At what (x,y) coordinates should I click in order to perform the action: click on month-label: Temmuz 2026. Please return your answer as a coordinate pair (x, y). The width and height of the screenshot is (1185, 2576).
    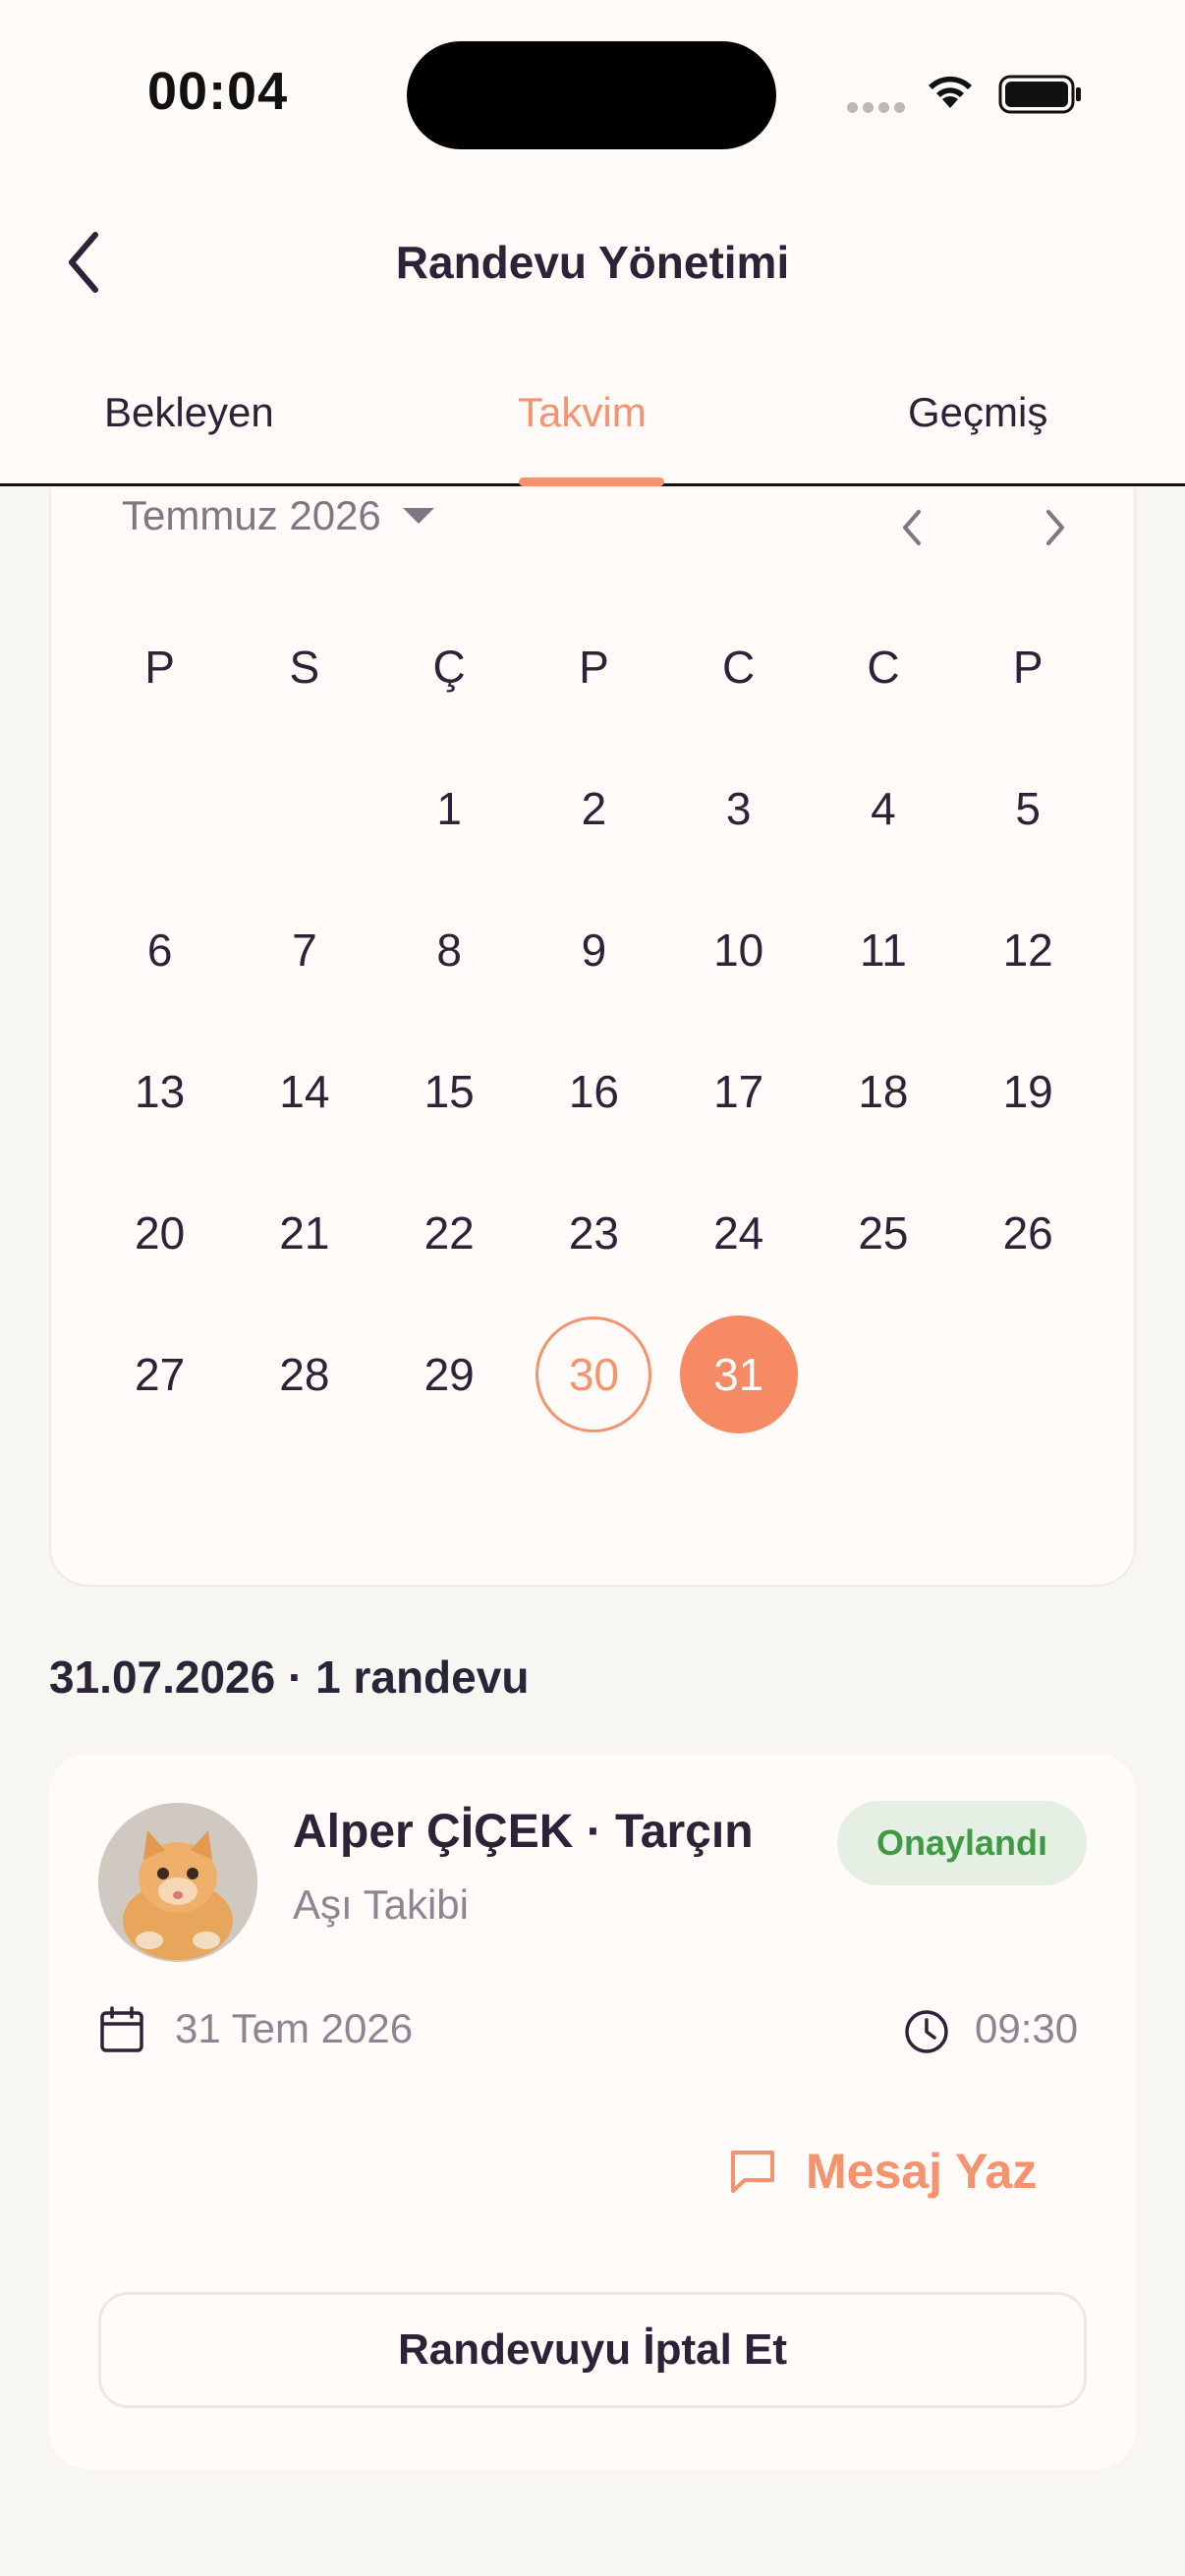
    Looking at the image, I should click on (252, 515).